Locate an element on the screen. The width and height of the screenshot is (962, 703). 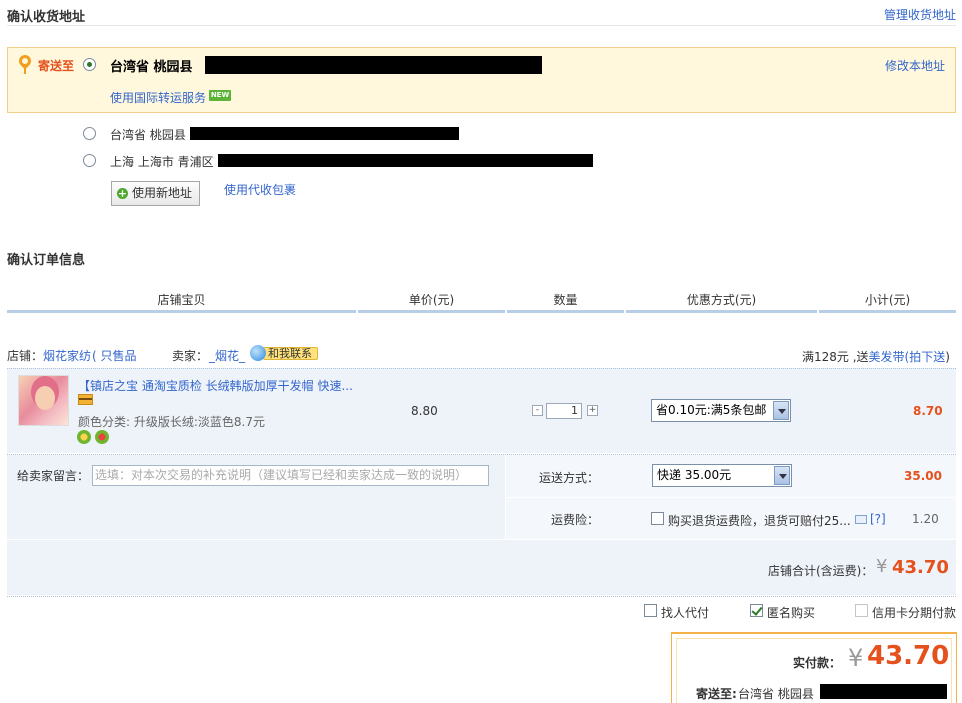
use-new-address-label: 使用新地址 is located at coordinates (162, 193).